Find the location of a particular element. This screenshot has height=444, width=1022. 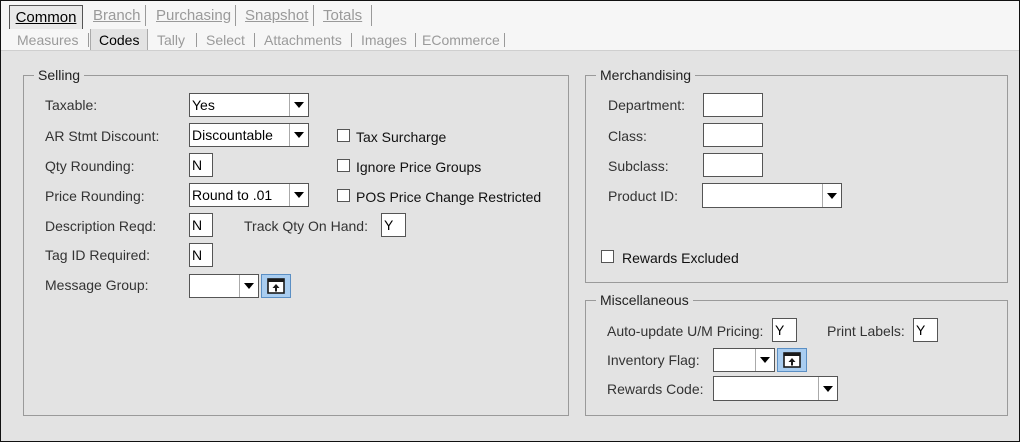

message-group-dropdown is located at coordinates (224, 286).